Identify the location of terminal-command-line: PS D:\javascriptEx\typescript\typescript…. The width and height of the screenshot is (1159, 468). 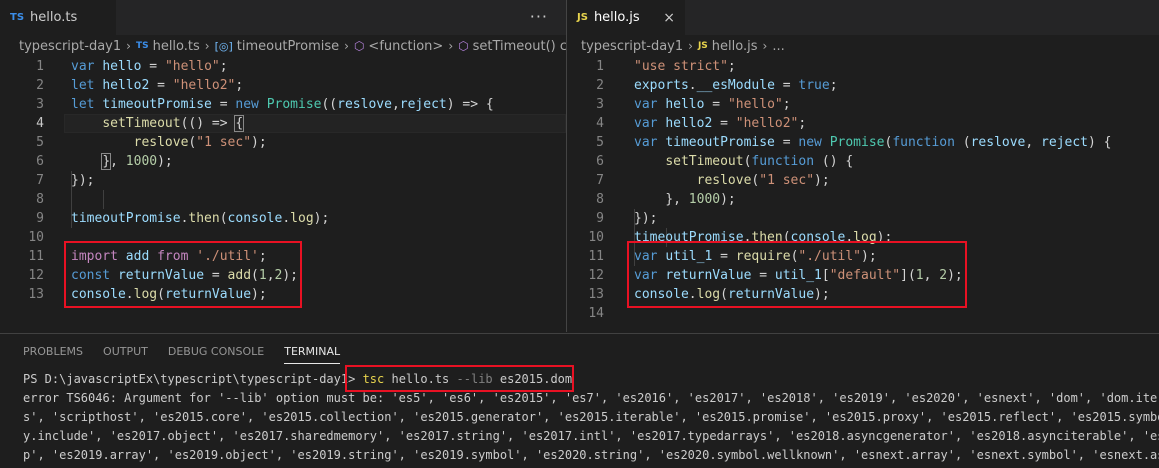
(591, 379).